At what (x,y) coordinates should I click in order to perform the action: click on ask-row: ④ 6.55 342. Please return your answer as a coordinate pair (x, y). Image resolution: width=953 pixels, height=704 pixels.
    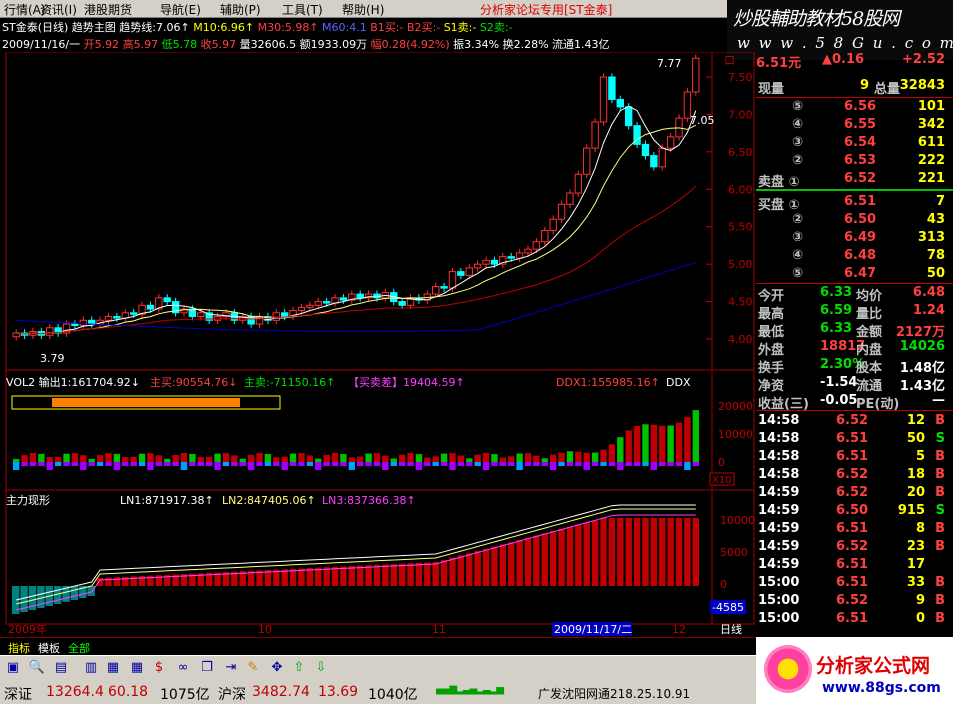
    Looking at the image, I should click on (852, 126).